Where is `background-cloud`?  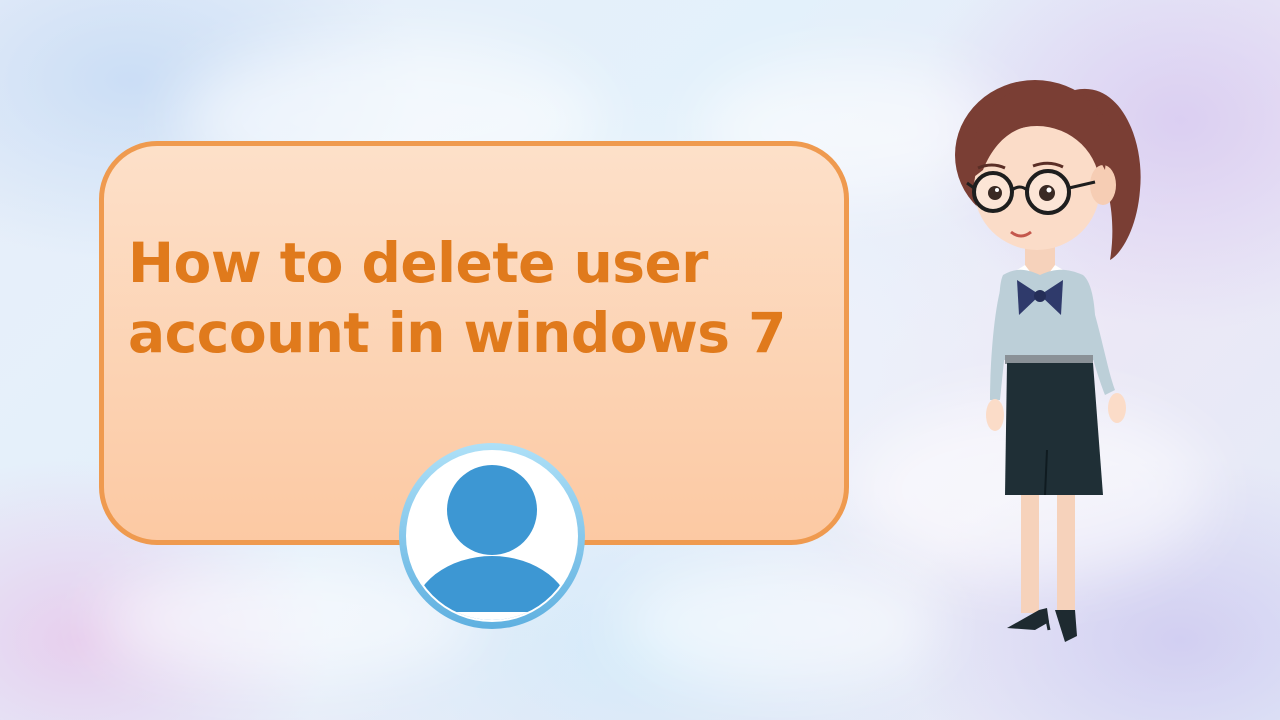 background-cloud is located at coordinates (780, 625).